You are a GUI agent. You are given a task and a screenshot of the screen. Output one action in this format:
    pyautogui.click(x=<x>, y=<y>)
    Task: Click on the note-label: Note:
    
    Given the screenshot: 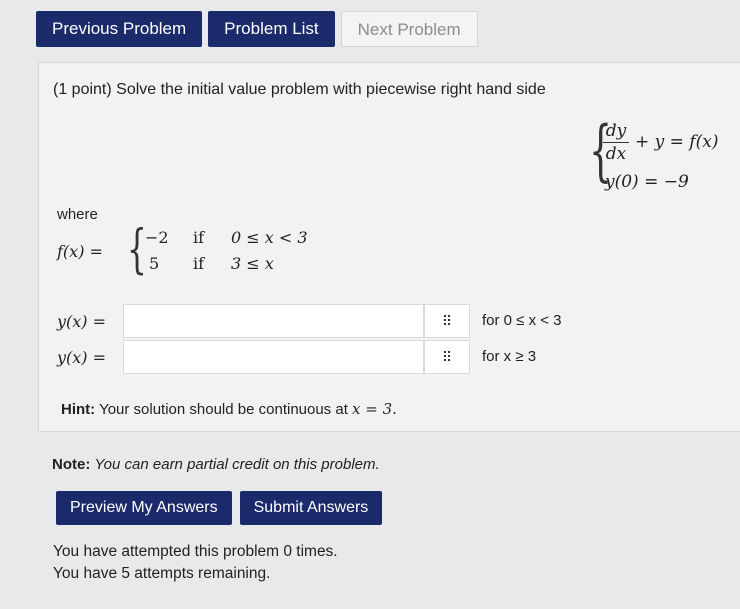 What is the action you would take?
    pyautogui.click(x=71, y=464)
    